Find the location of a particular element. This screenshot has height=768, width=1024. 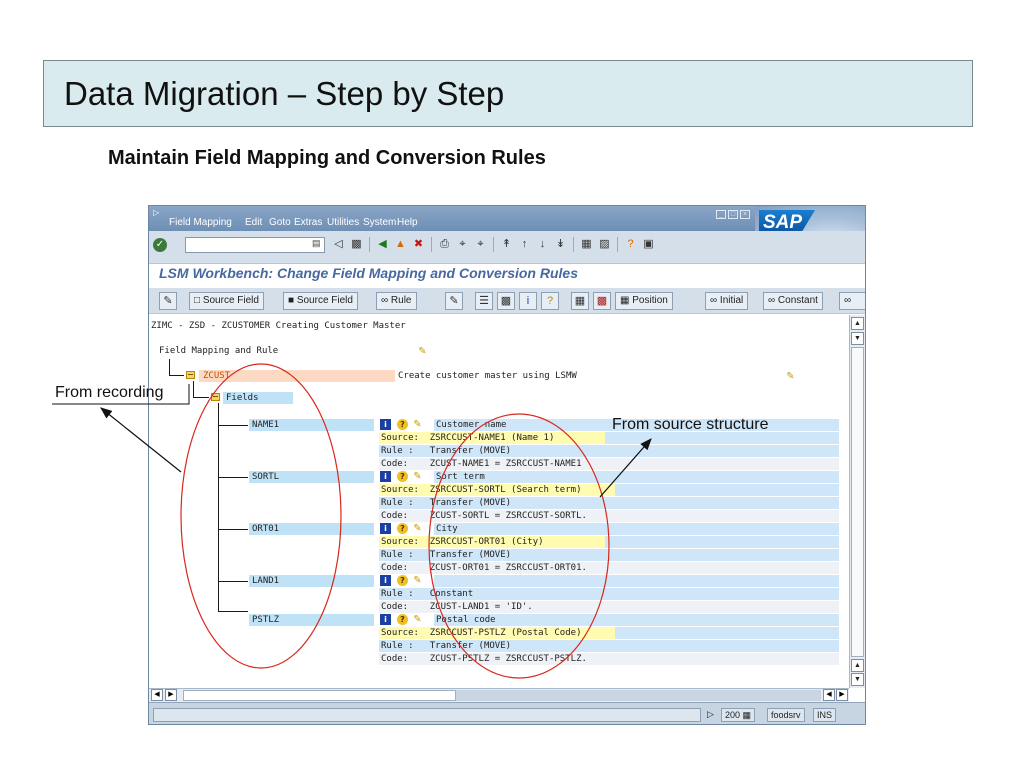

expand-icon: ▦ is located at coordinates (580, 301).